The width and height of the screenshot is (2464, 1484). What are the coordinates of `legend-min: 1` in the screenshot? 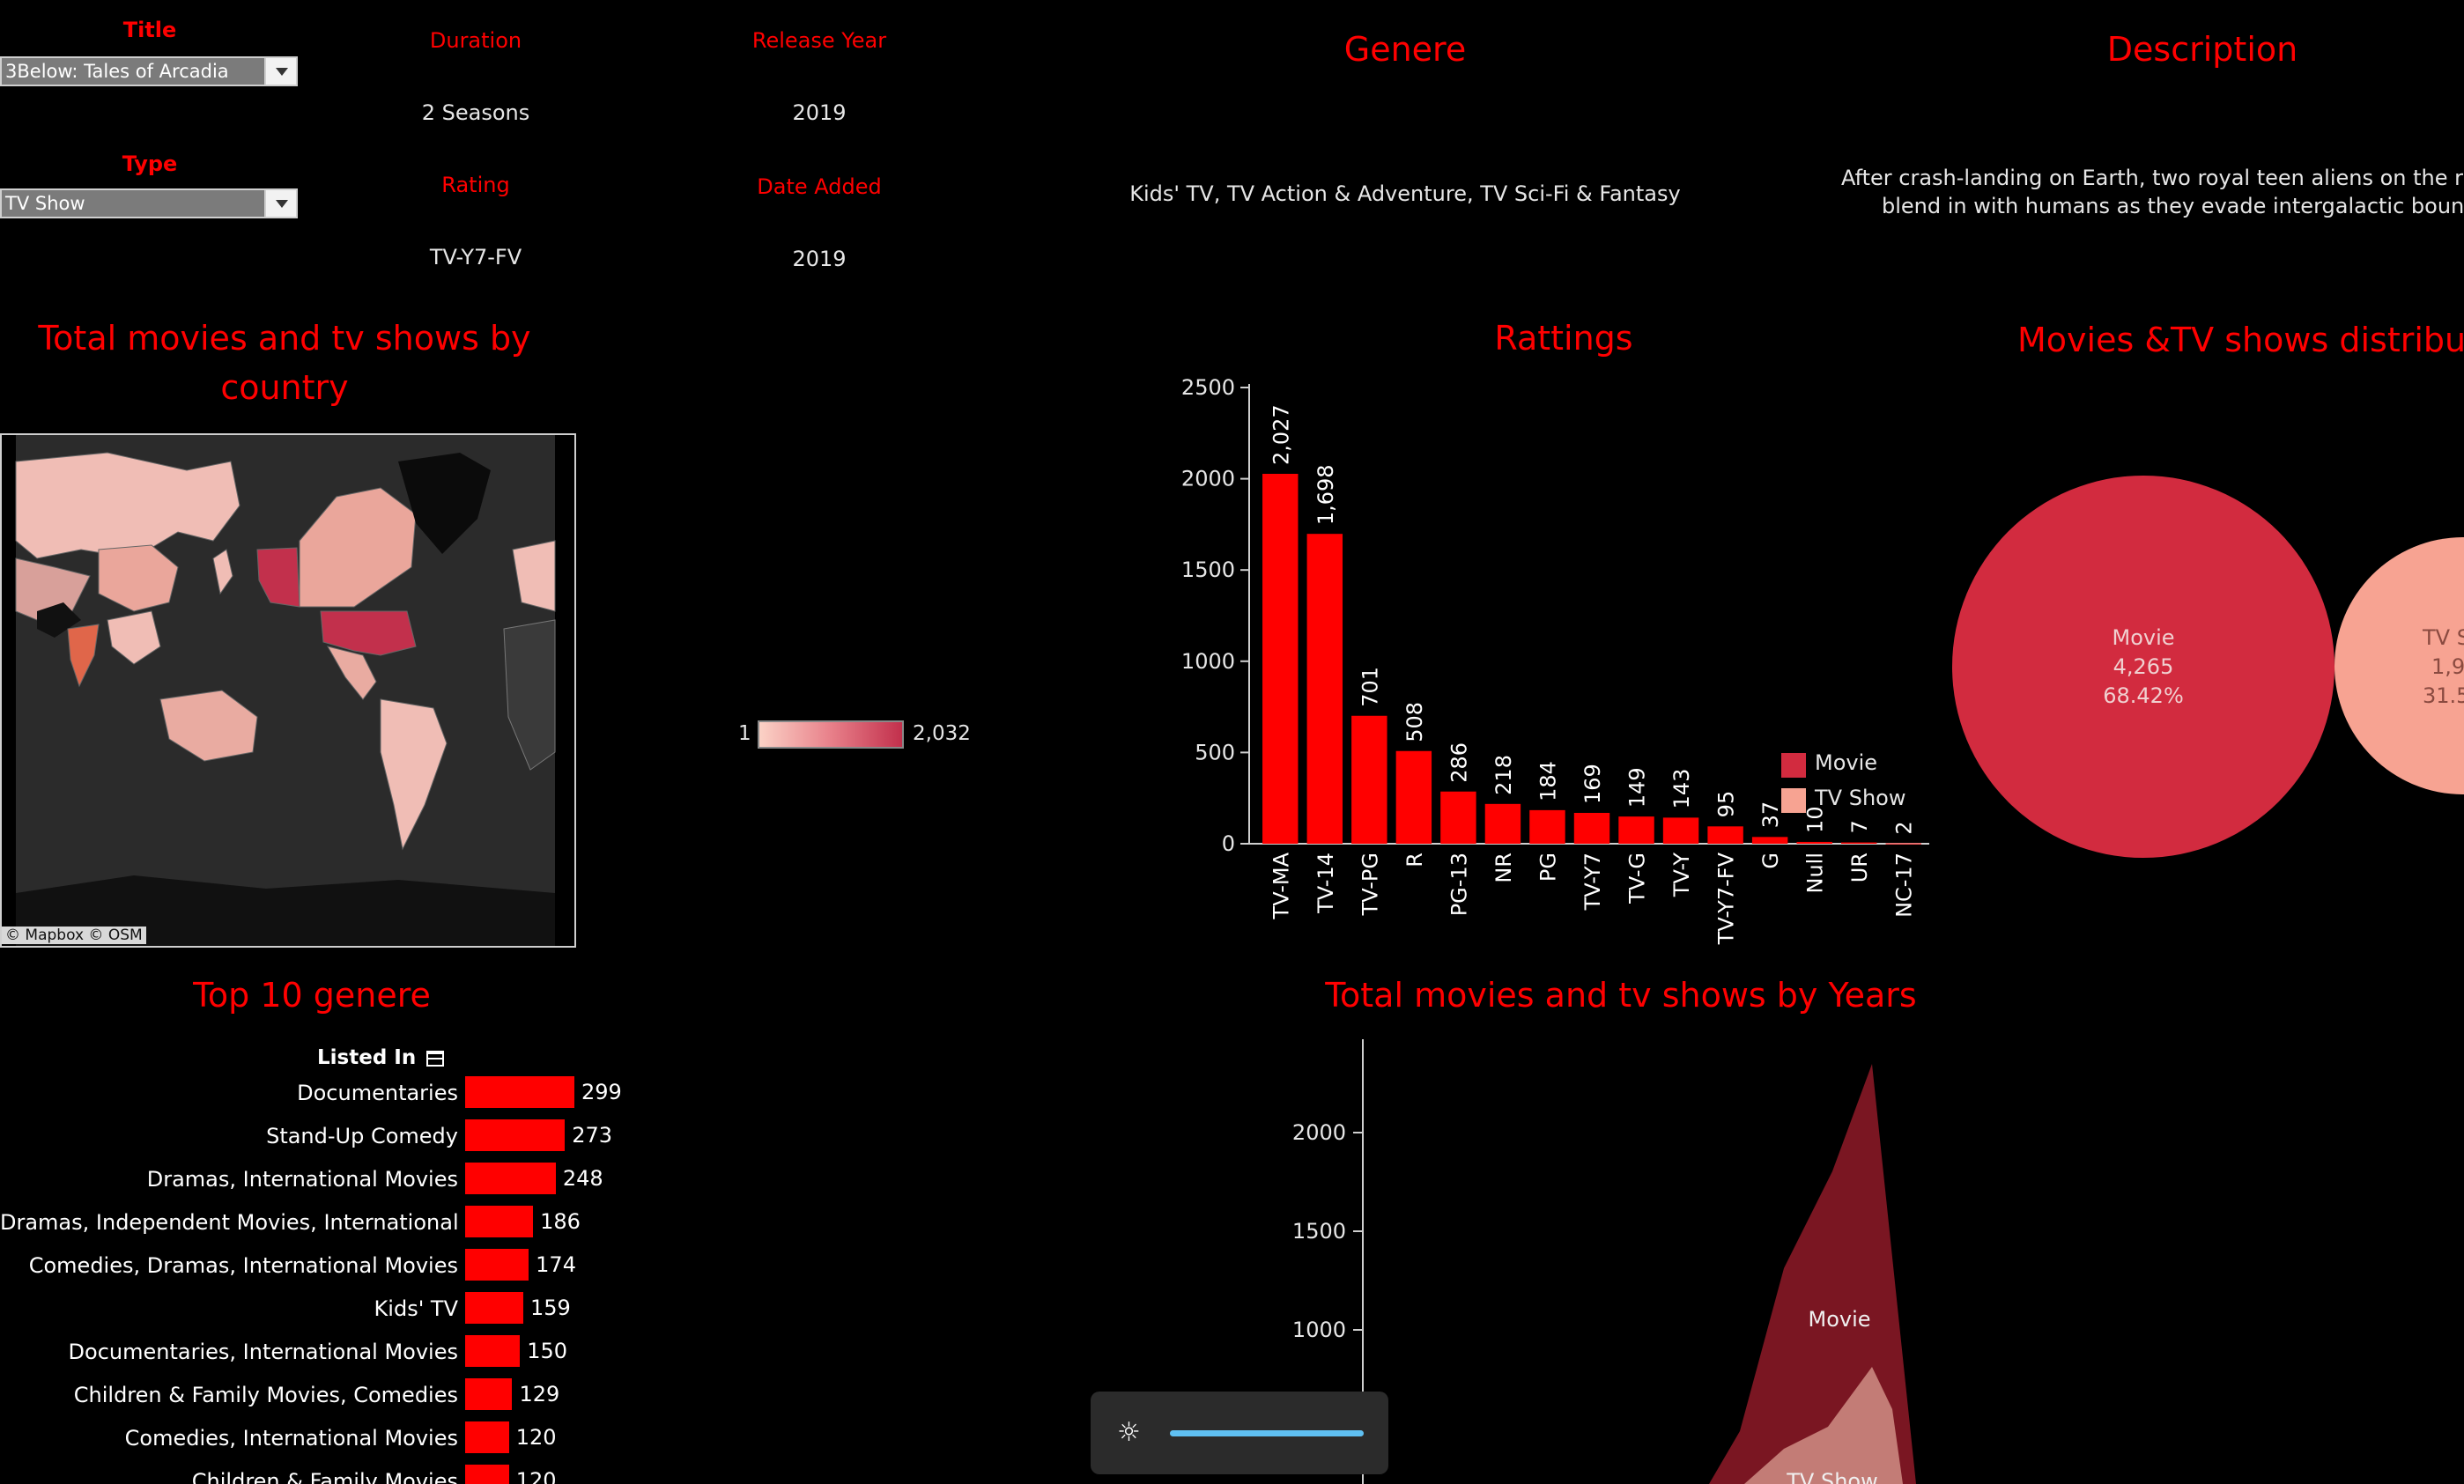 It's located at (745, 733).